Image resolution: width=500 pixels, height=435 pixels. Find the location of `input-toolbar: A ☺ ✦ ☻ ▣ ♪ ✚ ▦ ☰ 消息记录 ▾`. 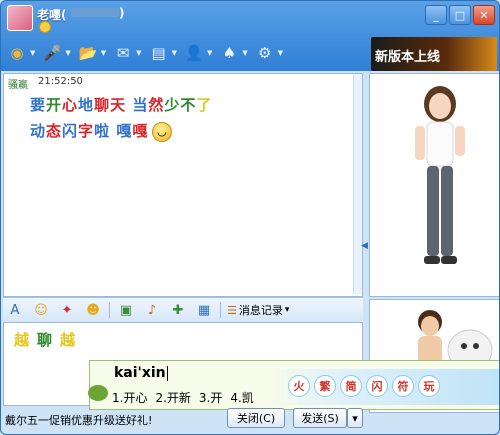

input-toolbar: A ☺ ✦ ☻ ▣ ♪ ✚ ▦ ☰ 消息记录 ▾ is located at coordinates (183, 309).